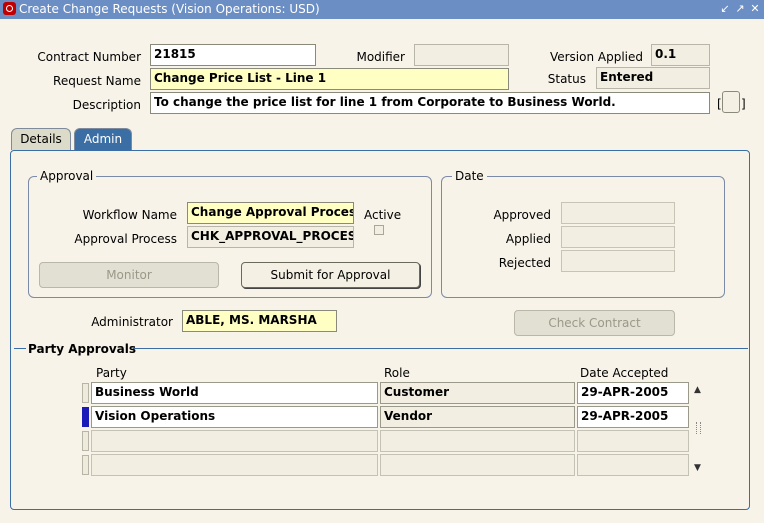 The width and height of the screenshot is (764, 523). I want to click on contract-number-field: 21815, so click(233, 55).